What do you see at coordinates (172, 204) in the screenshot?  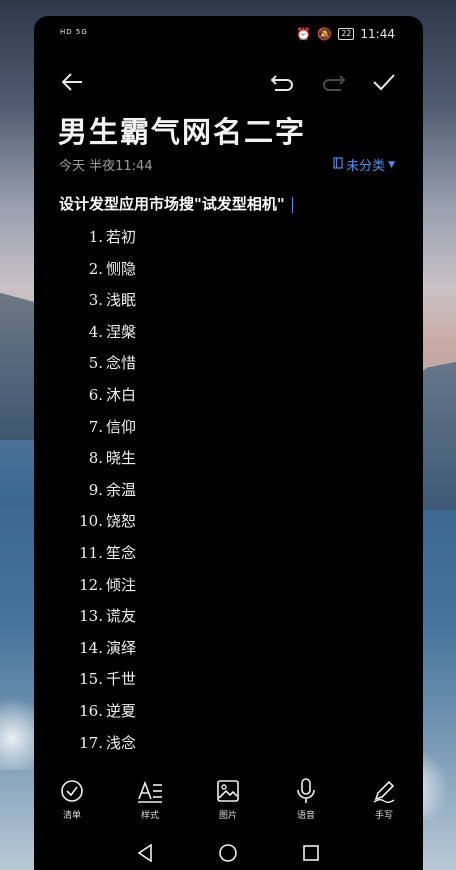 I see `headline-text: 设计发型应用市场搜"试发型相机"` at bounding box center [172, 204].